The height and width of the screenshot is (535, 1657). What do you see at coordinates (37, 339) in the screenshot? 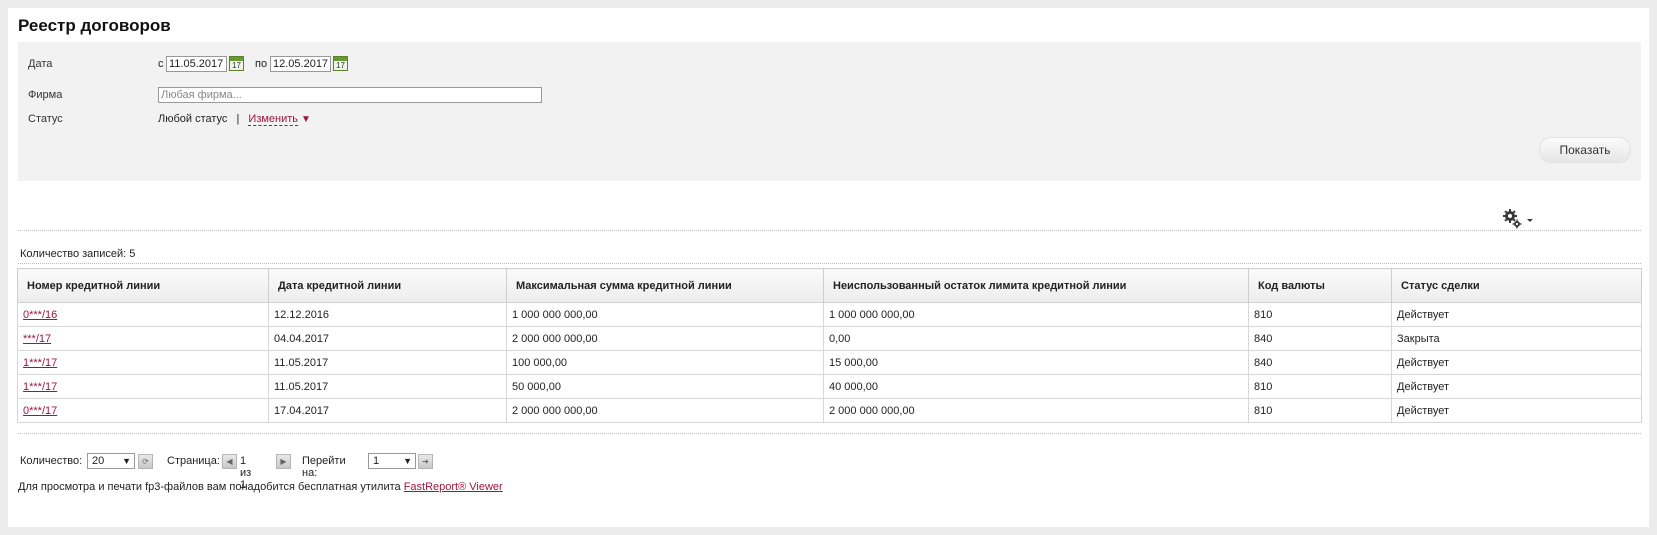
I see `contract-link: ***/17` at bounding box center [37, 339].